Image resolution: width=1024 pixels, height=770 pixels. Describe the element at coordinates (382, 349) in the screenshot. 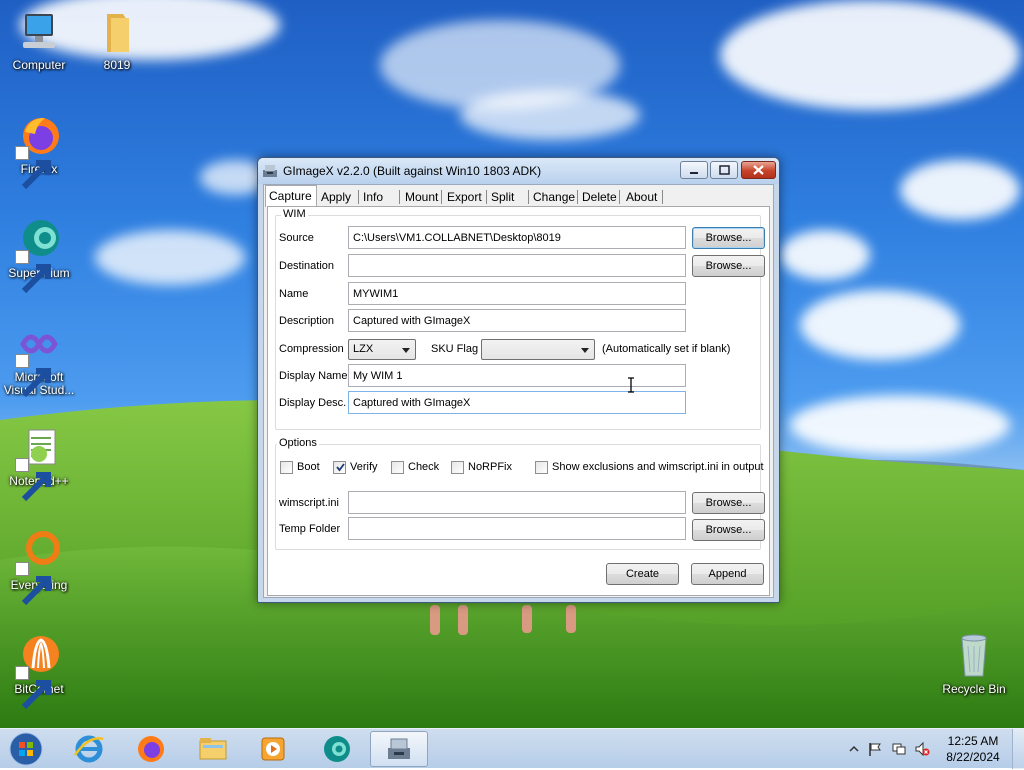

I see `compression-select: LZX` at that location.